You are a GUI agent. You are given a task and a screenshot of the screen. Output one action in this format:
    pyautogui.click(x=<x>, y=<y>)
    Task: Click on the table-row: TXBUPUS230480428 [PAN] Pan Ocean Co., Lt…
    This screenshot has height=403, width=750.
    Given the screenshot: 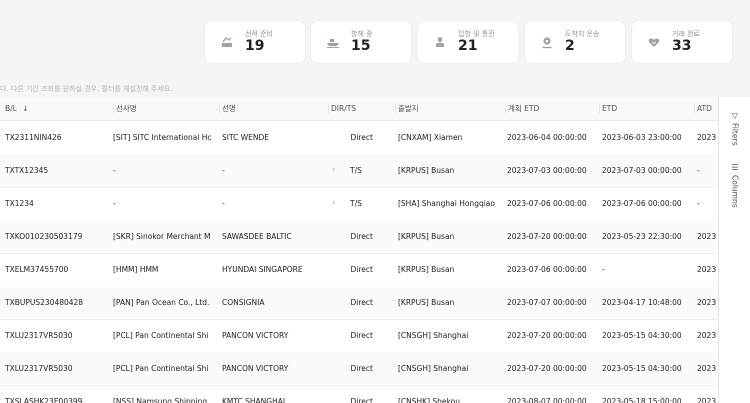 What is the action you would take?
    pyautogui.click(x=359, y=303)
    